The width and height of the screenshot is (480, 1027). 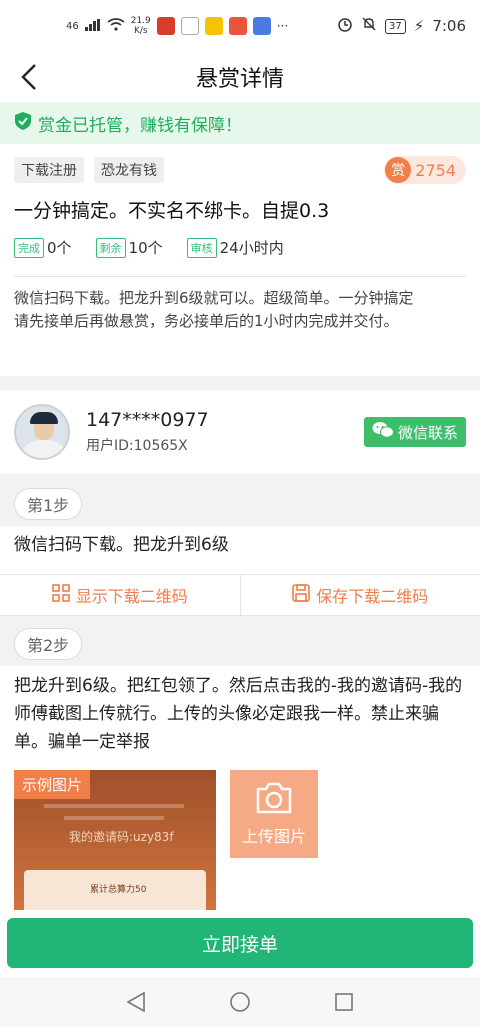 I want to click on network-speed: 21.9 K/s, so click(x=140, y=26).